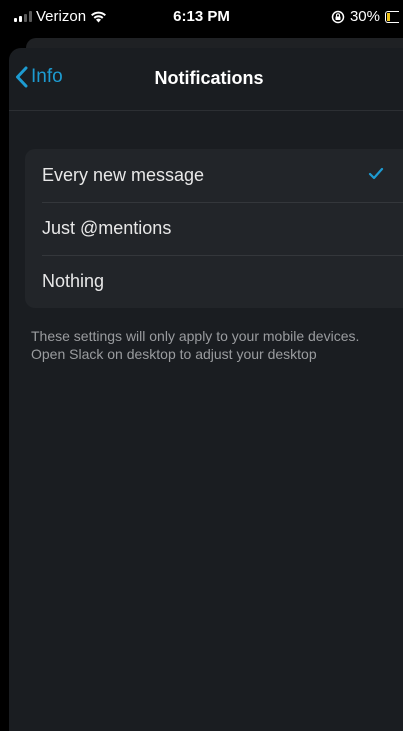  What do you see at coordinates (214, 175) in the screenshot?
I see `option-every-new-message: Every new message` at bounding box center [214, 175].